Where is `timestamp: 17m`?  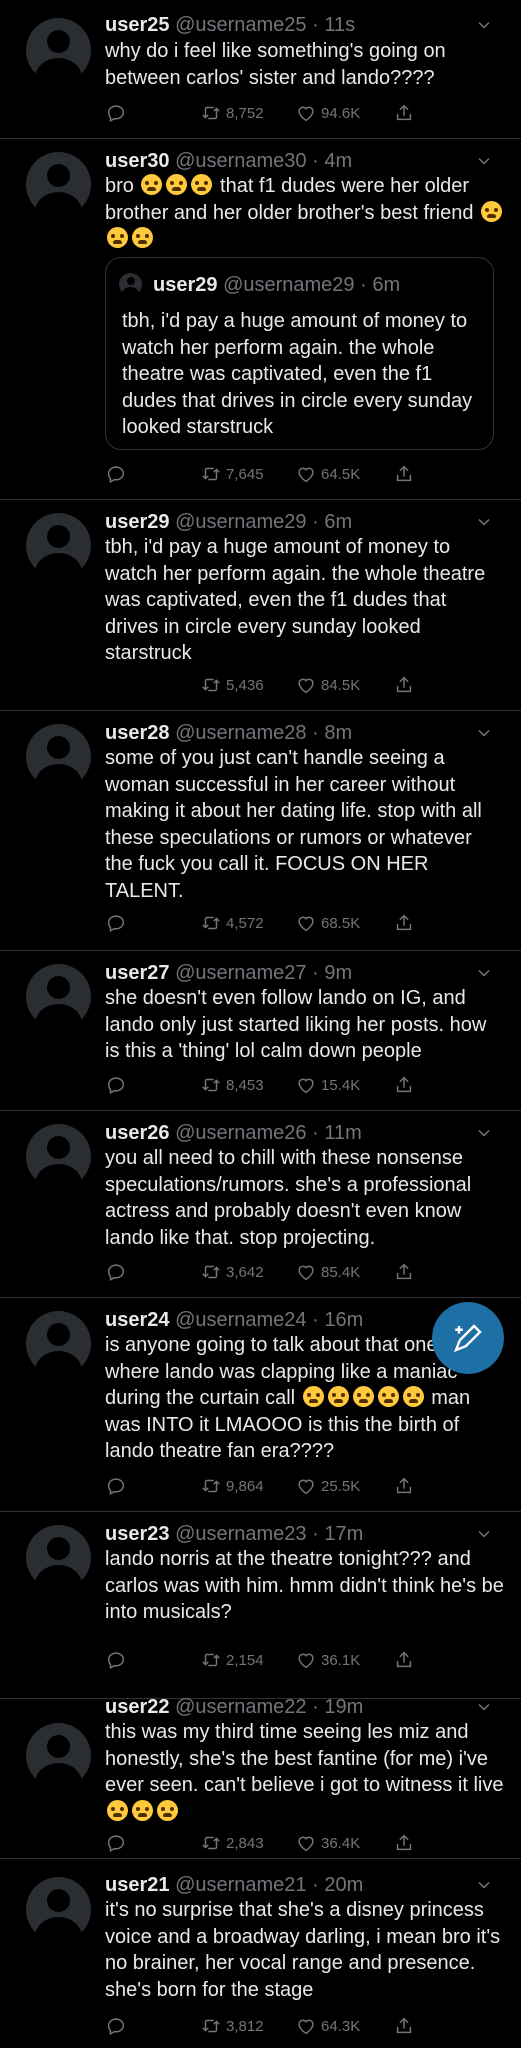
timestamp: 17m is located at coordinates (343, 1534).